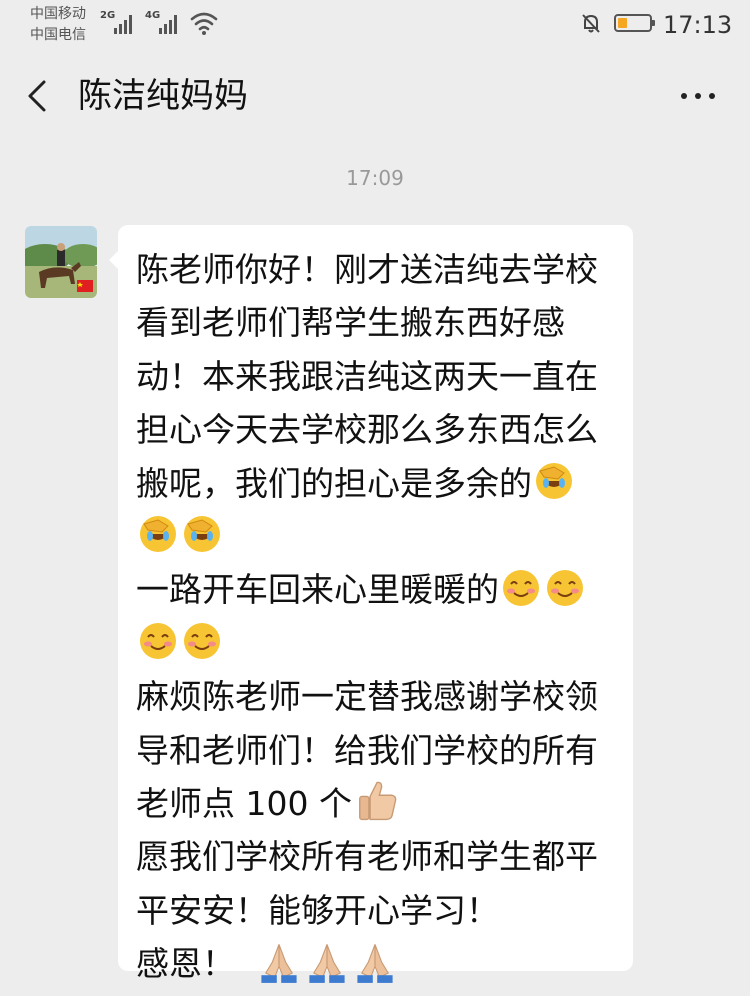 This screenshot has height=996, width=750. I want to click on carrier-1: 中国移动, so click(58, 14).